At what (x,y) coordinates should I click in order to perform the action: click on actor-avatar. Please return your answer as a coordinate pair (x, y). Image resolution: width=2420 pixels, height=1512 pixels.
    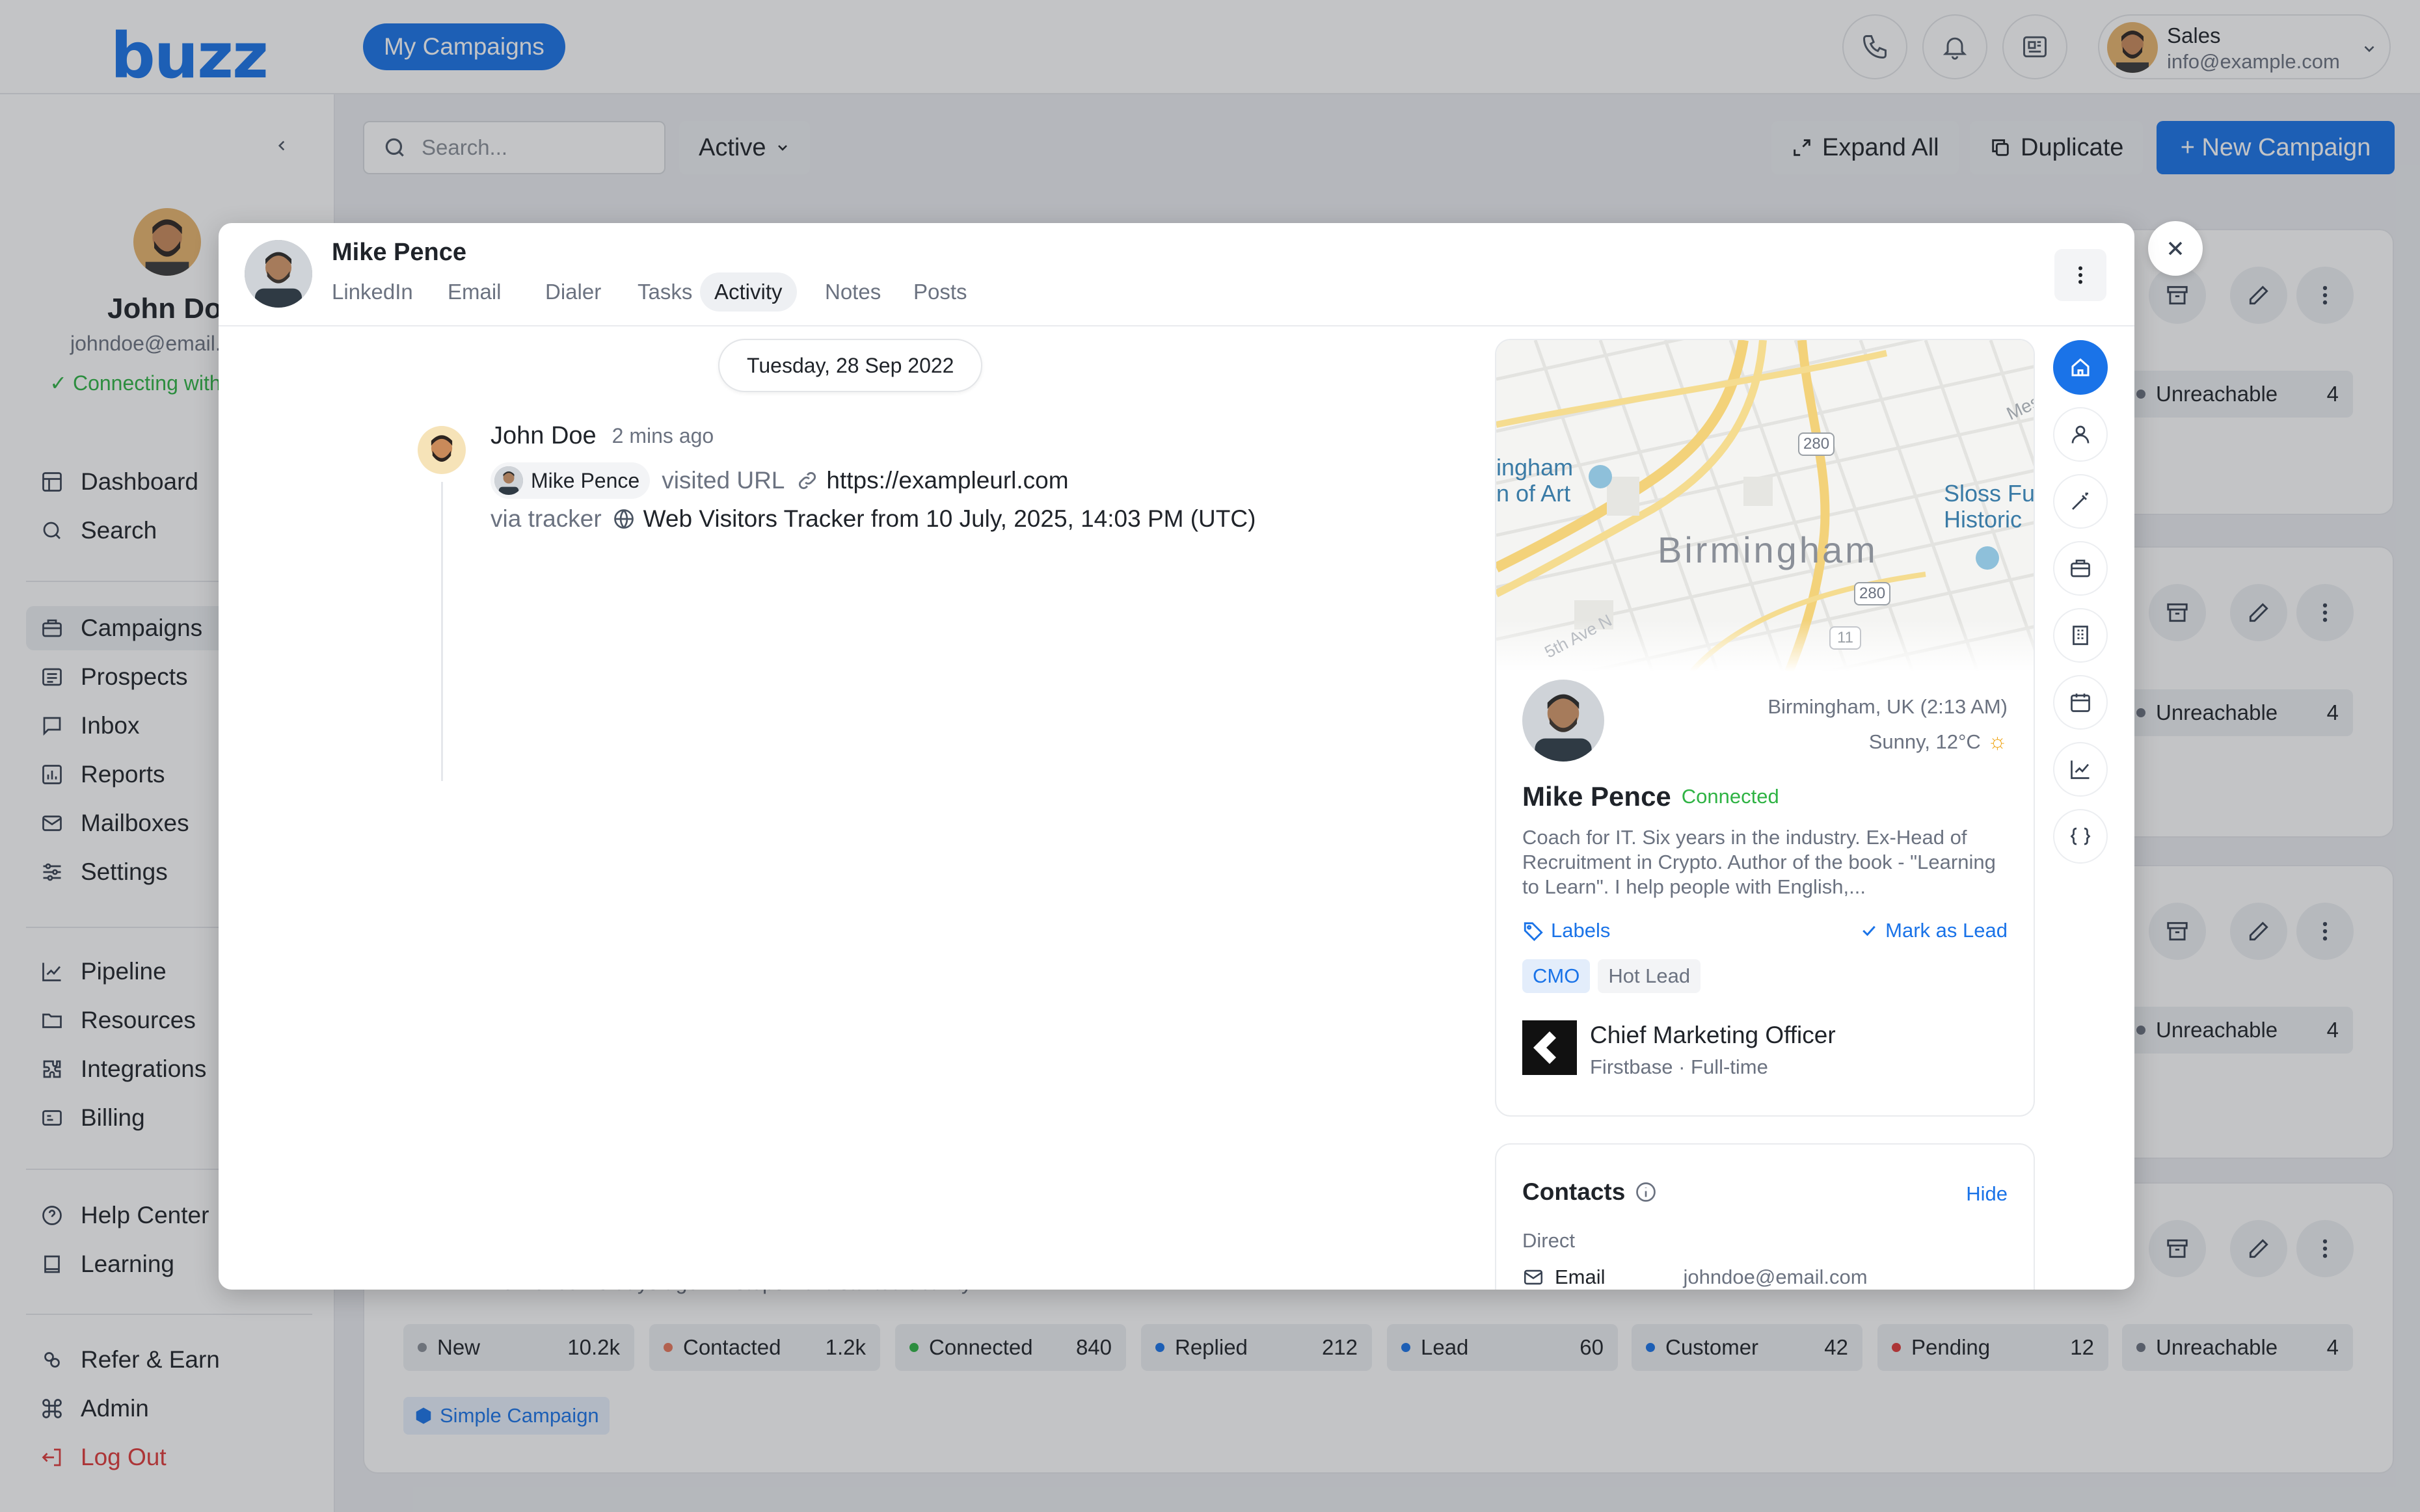
    Looking at the image, I should click on (442, 450).